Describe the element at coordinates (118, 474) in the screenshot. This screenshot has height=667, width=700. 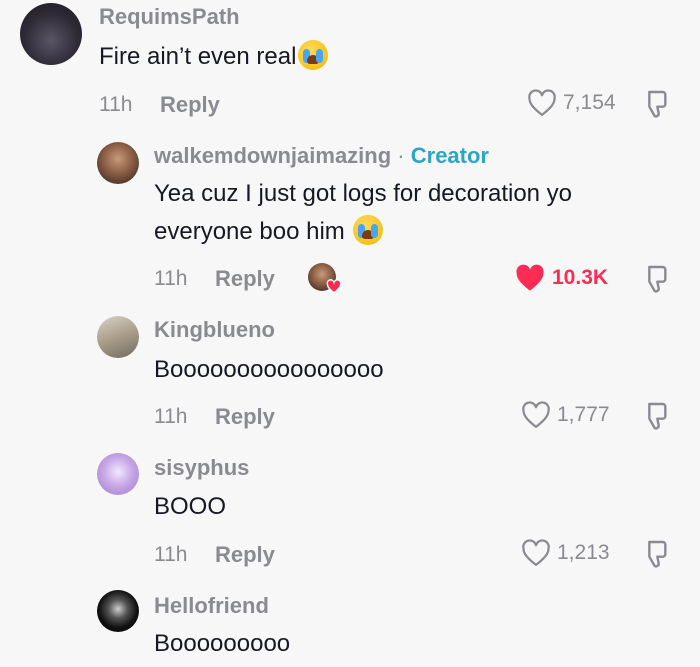
I see `avatar-sisyphus` at that location.